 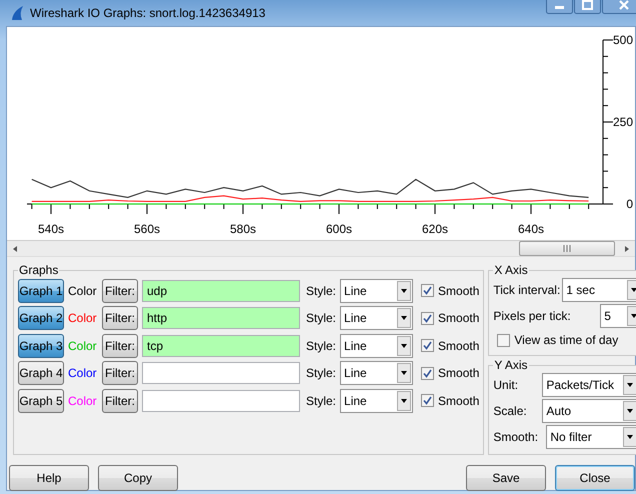 I want to click on scale-label: Scale:, so click(x=510, y=411).